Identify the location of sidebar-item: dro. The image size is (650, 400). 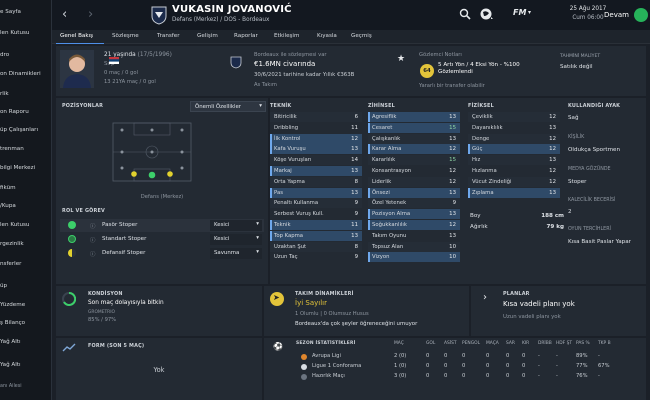
(4, 55).